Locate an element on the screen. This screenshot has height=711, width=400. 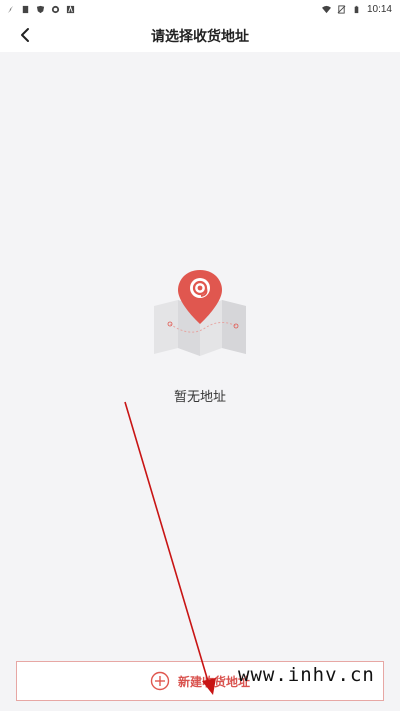
page-title: 请选择收货地址 is located at coordinates (200, 37).